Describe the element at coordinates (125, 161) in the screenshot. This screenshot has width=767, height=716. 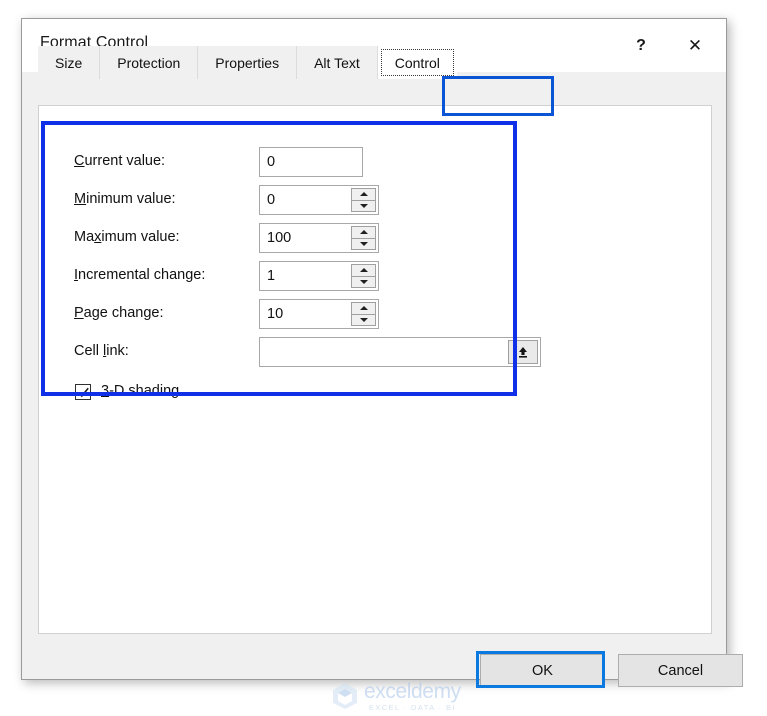
I see `label-post: urrent value:` at that location.